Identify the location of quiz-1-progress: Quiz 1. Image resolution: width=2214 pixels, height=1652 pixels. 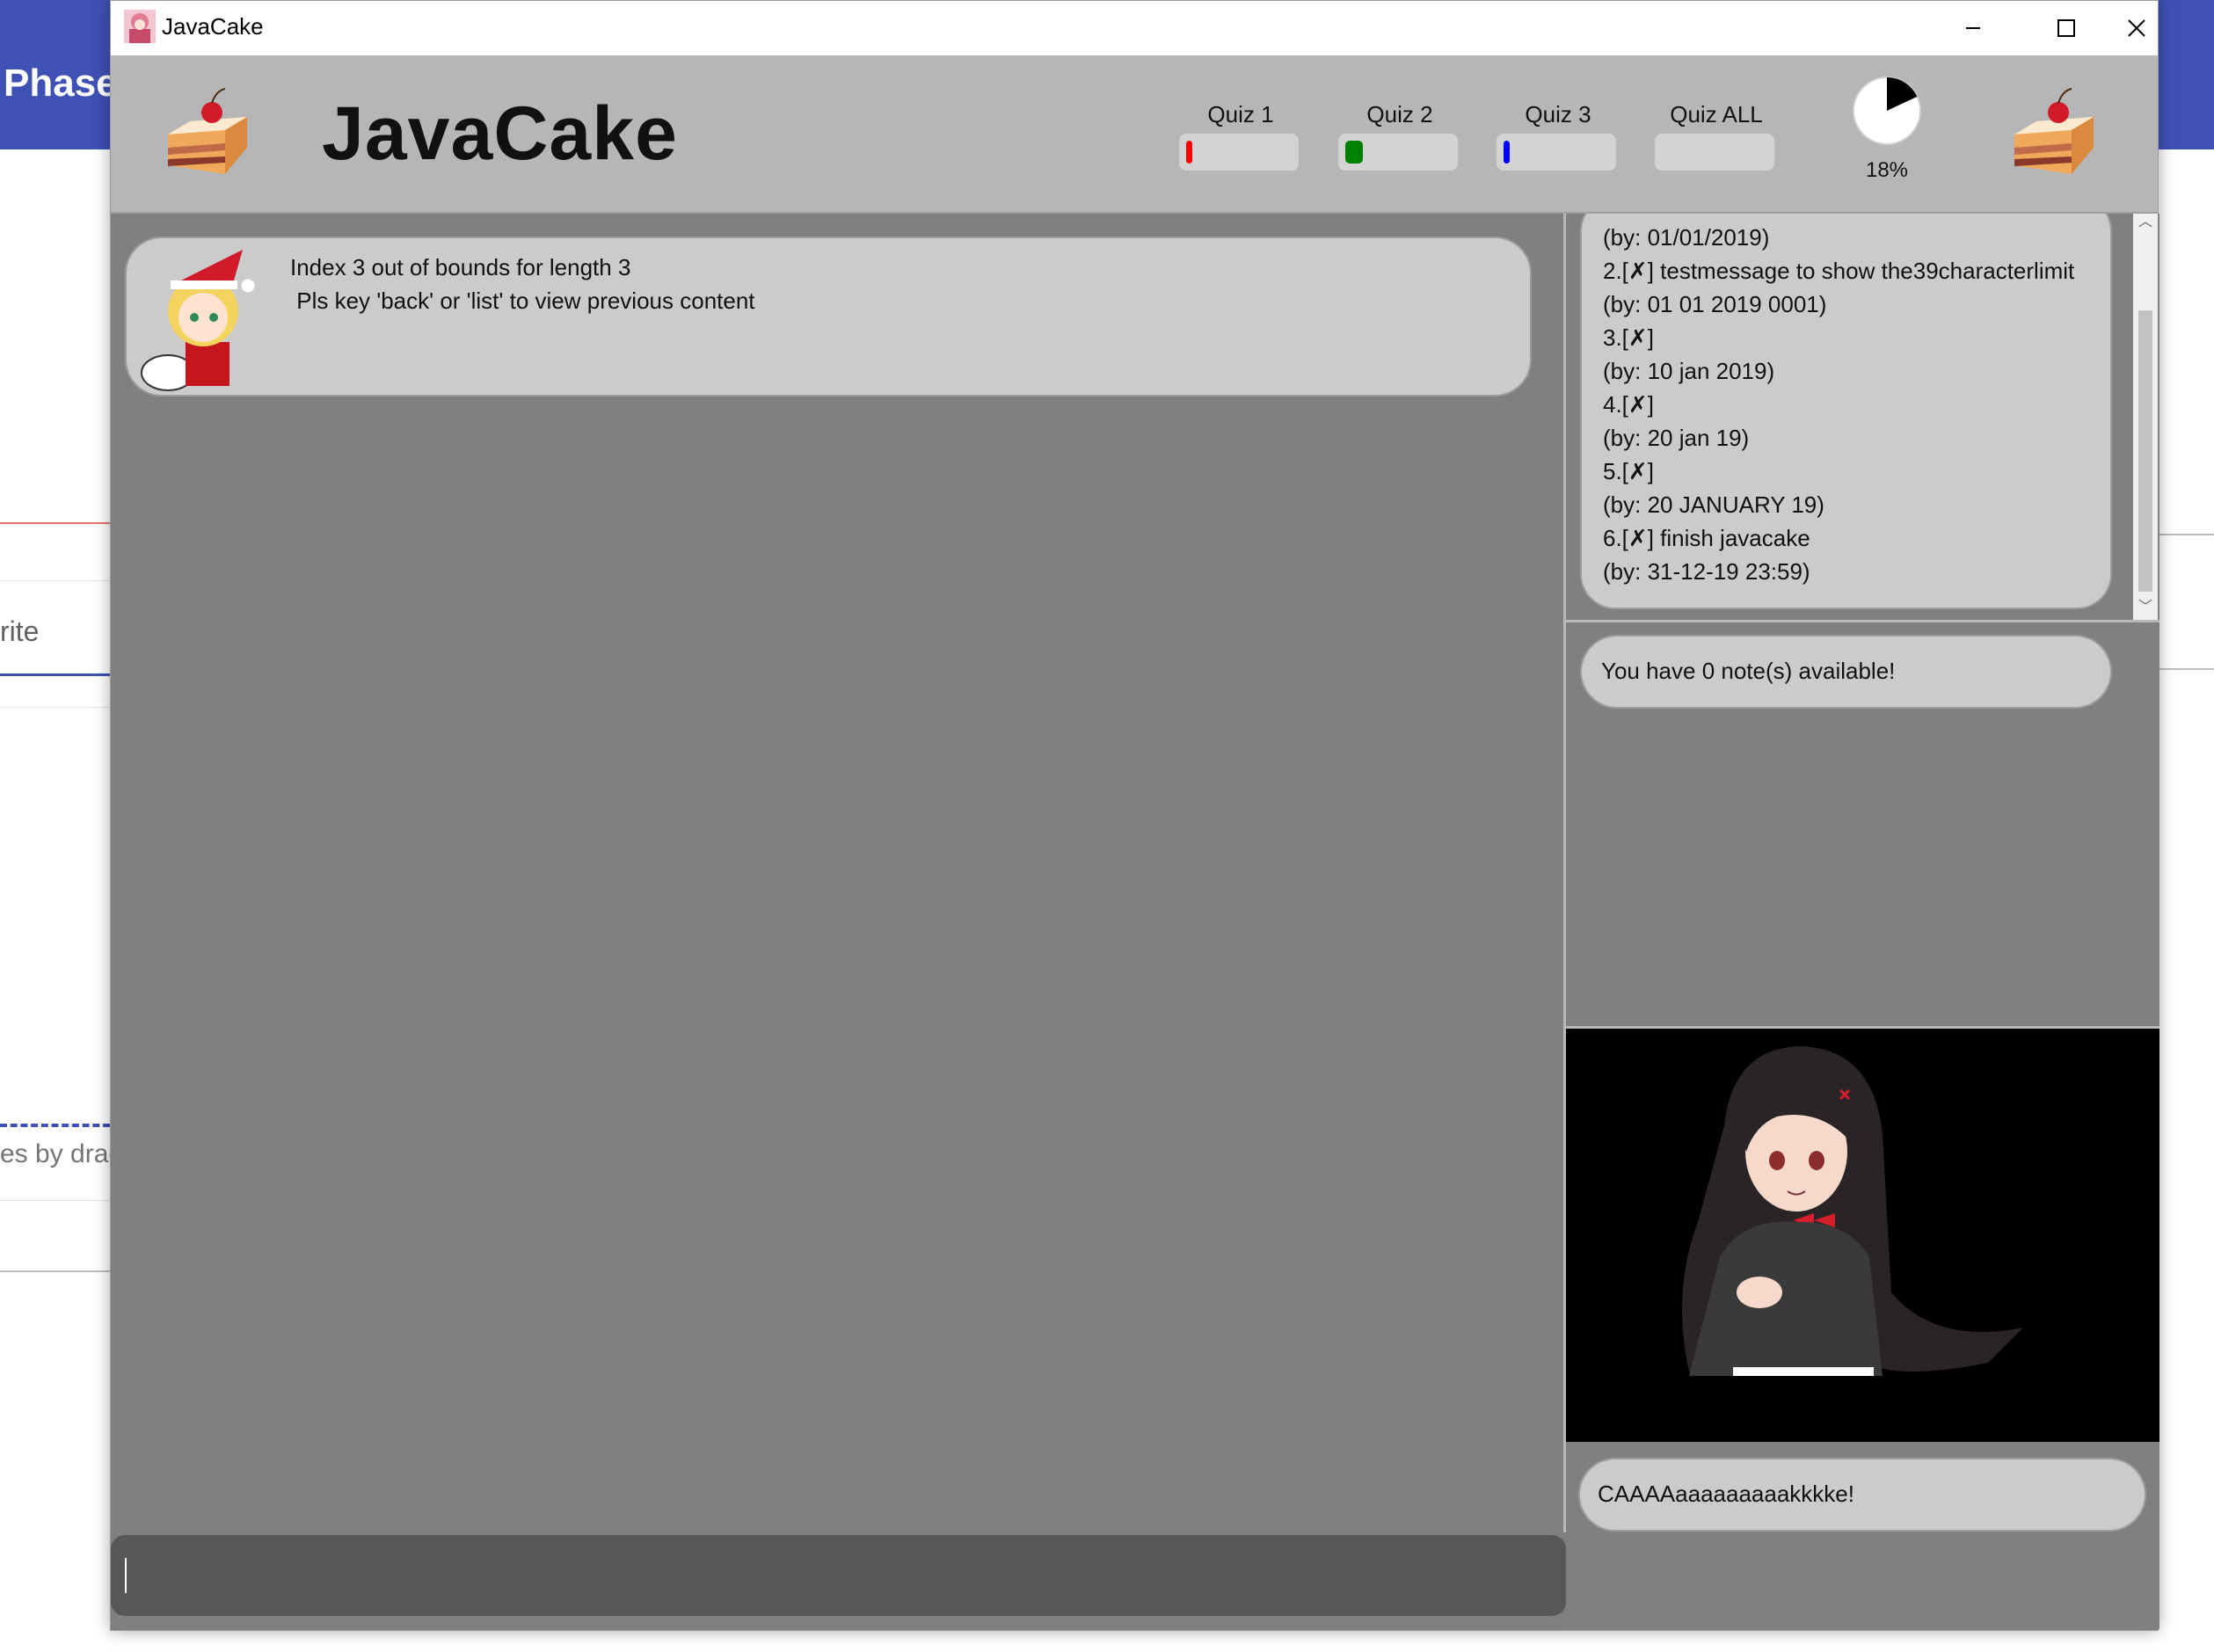
(1240, 136).